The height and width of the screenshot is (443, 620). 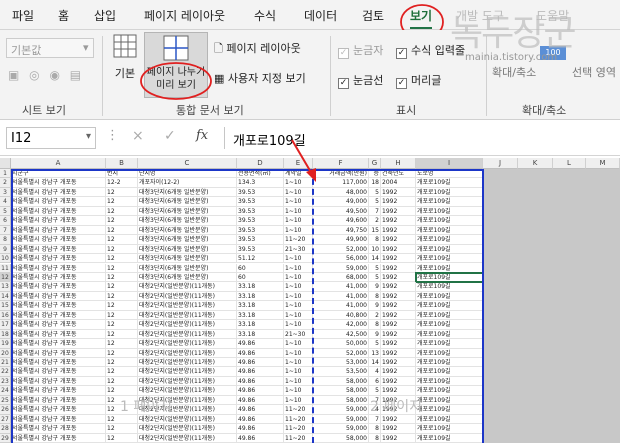 I want to click on row-header: 2, so click(x=5, y=183).